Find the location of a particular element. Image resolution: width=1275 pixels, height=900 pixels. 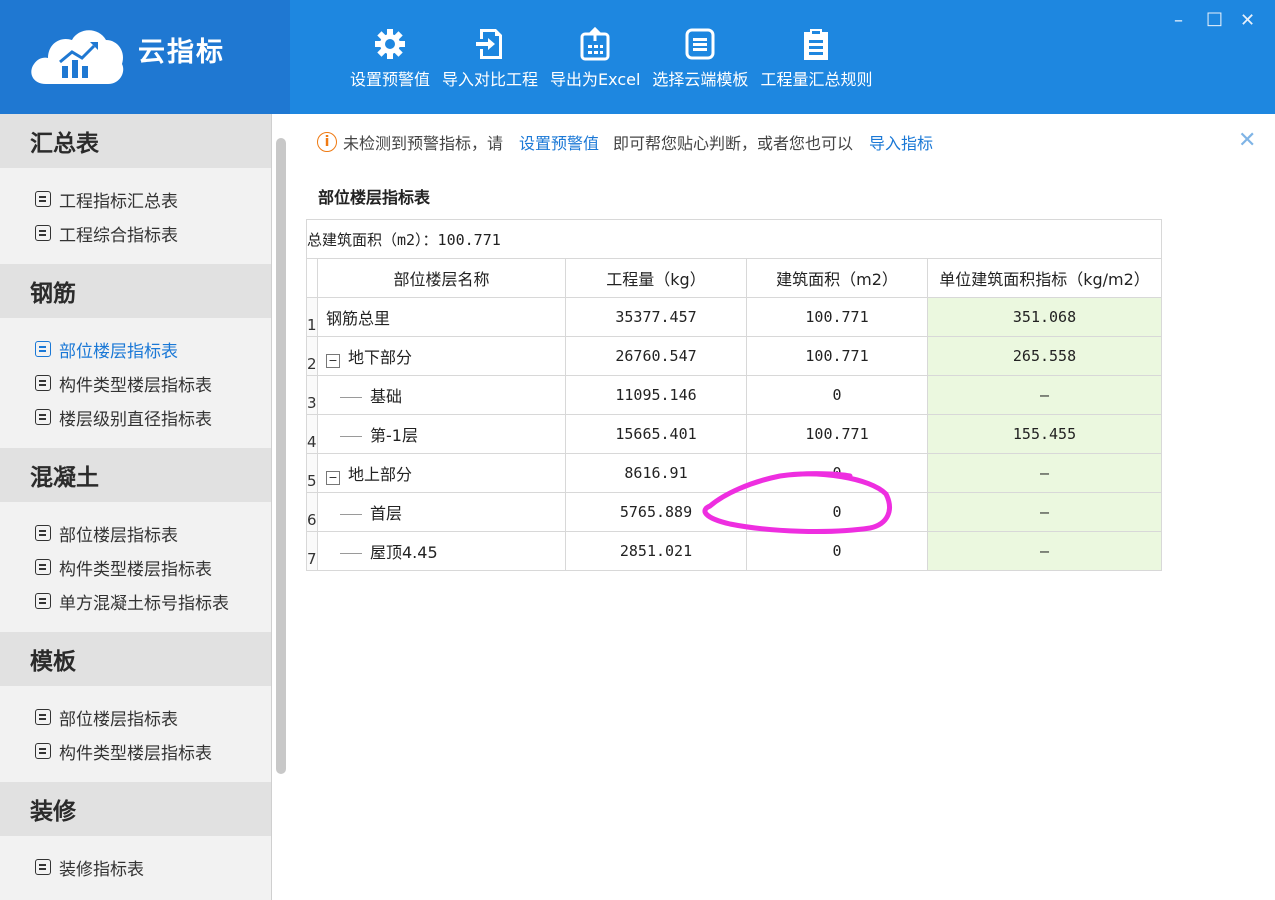

import-index-link: 导入指标 is located at coordinates (901, 142).